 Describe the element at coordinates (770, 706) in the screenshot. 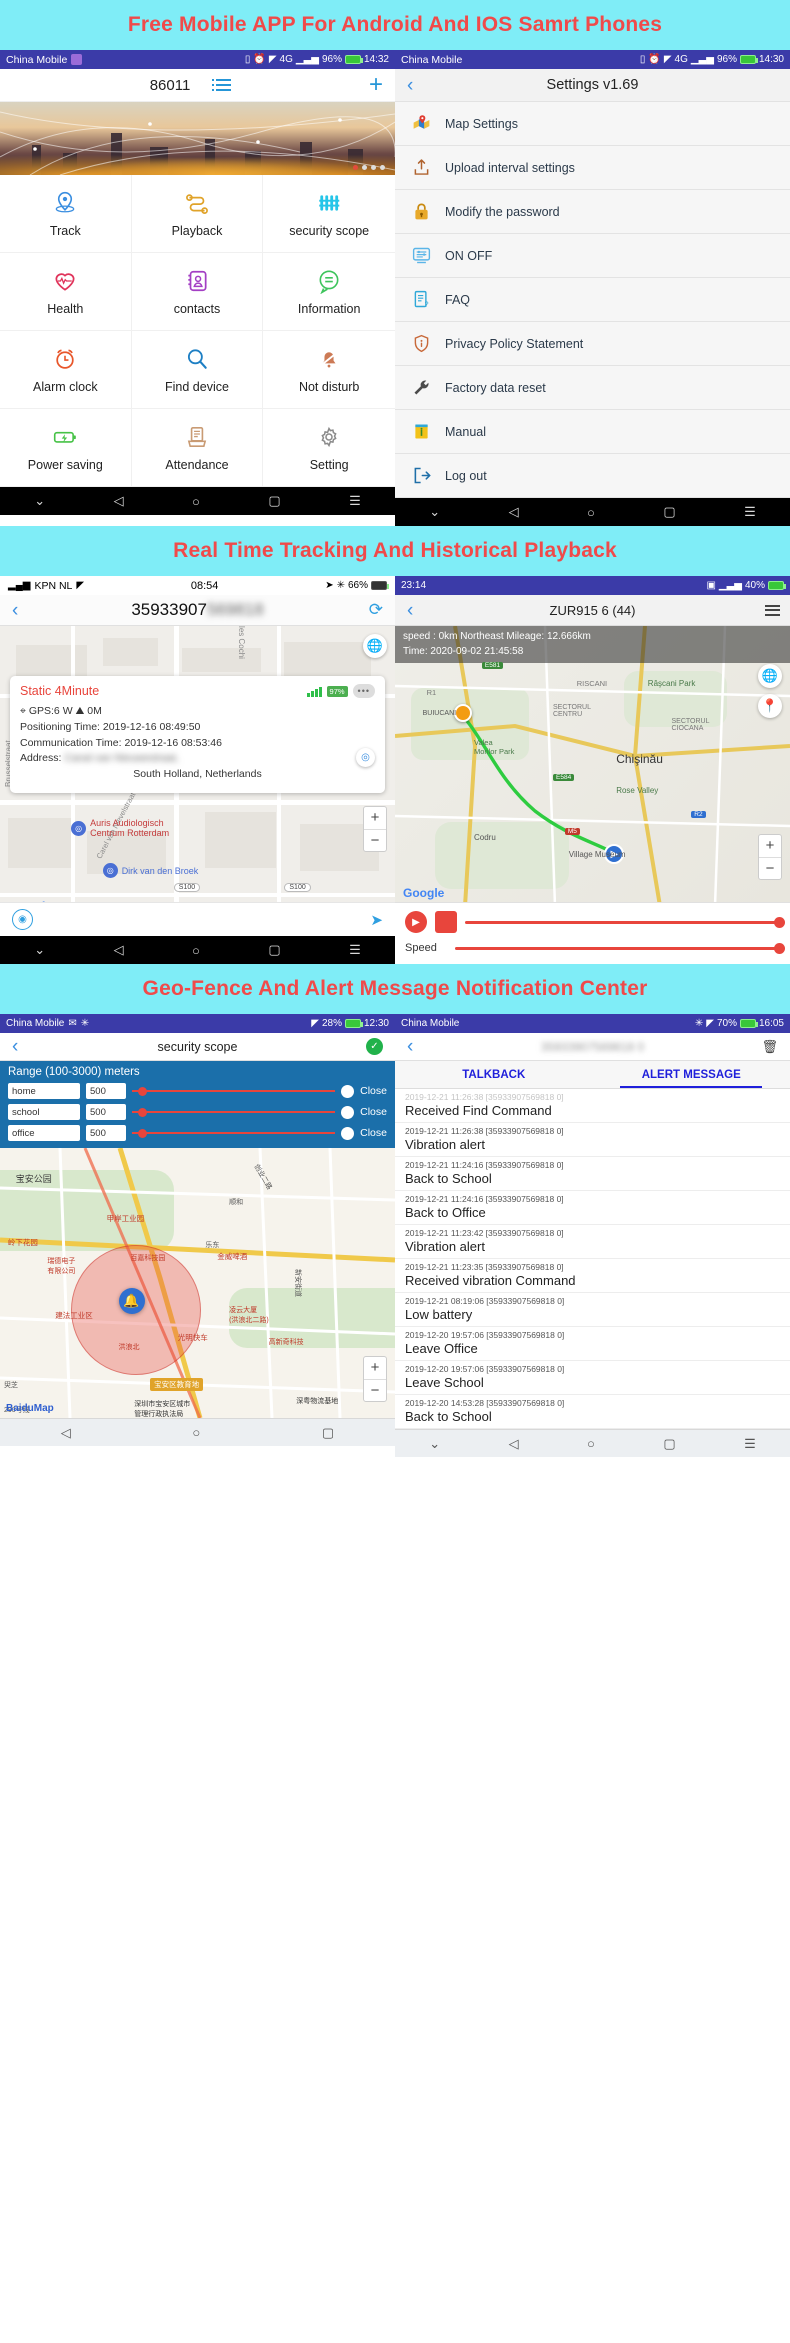

I see `pin-icon: 📍` at that location.